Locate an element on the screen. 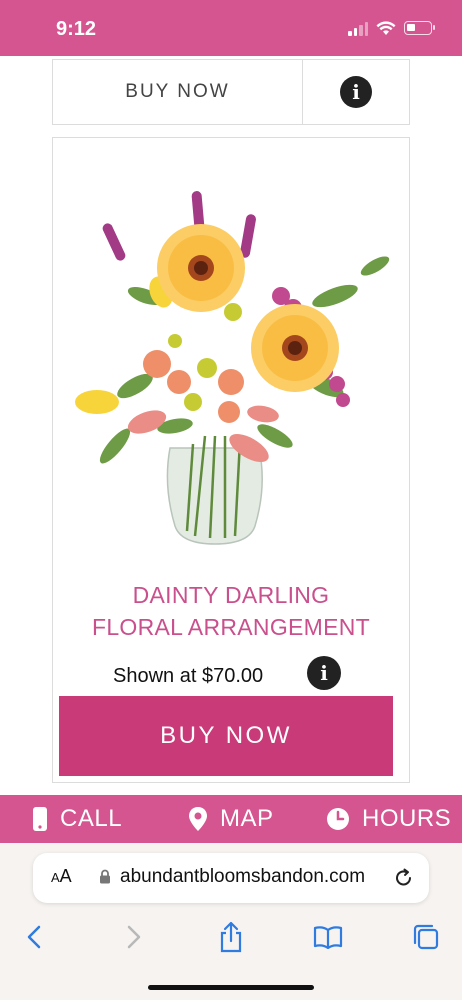  buy-now-button-top: BUY NOW is located at coordinates (178, 92).